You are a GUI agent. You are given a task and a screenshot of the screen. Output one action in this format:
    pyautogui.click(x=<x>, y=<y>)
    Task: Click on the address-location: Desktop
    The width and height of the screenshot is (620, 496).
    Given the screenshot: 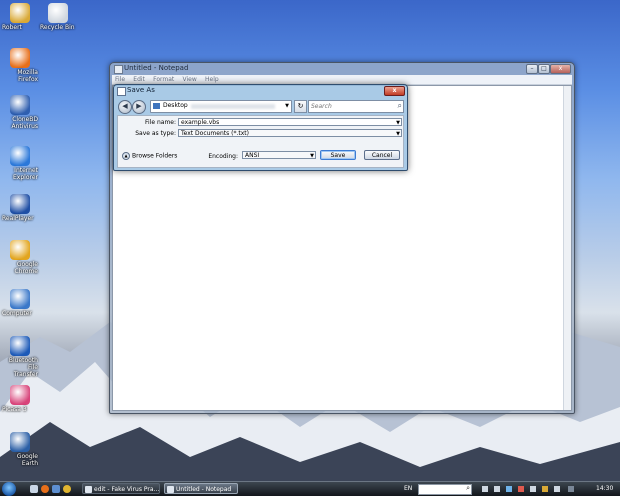 What is the action you would take?
    pyautogui.click(x=175, y=105)
    